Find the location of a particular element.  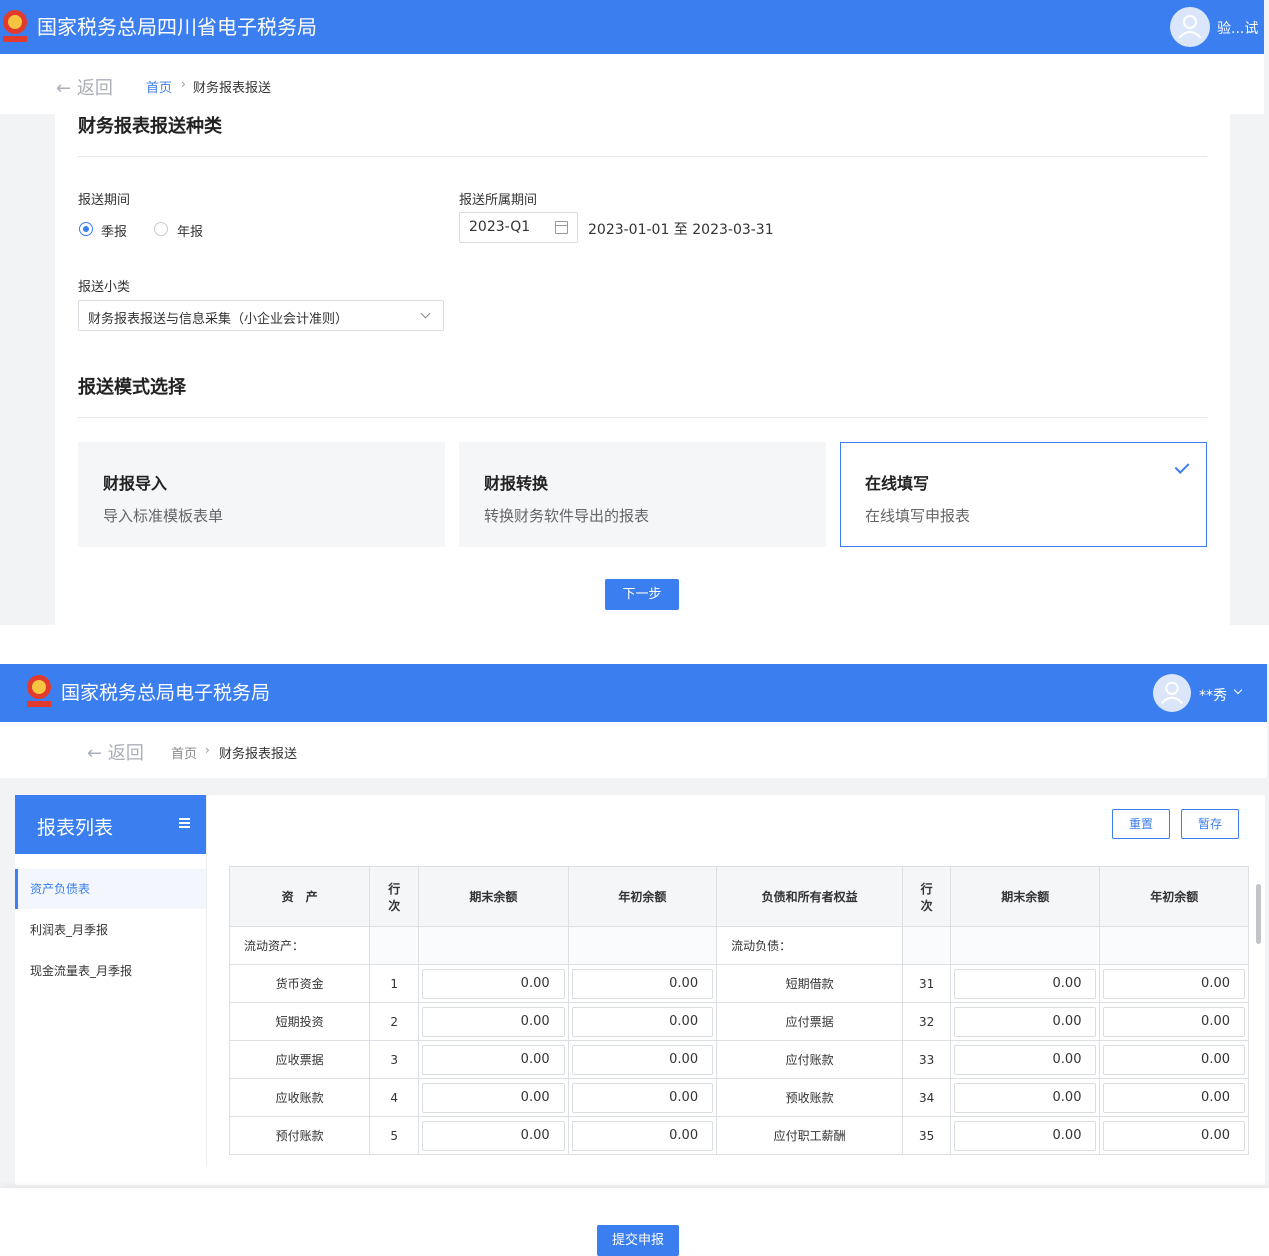

sidebar-title: 报表列表 is located at coordinates (75, 828).